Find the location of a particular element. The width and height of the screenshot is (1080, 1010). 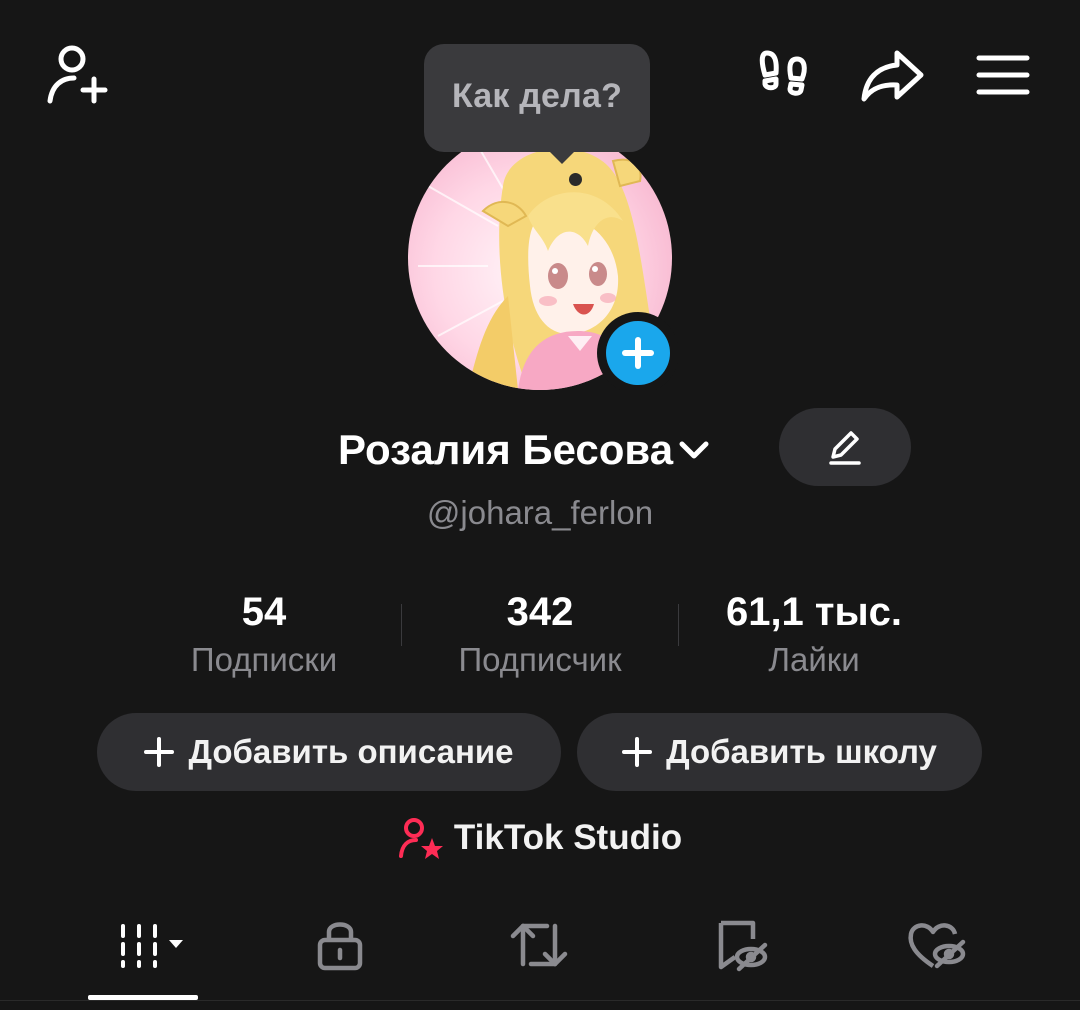

status-bubble: Как дела? is located at coordinates (537, 98).